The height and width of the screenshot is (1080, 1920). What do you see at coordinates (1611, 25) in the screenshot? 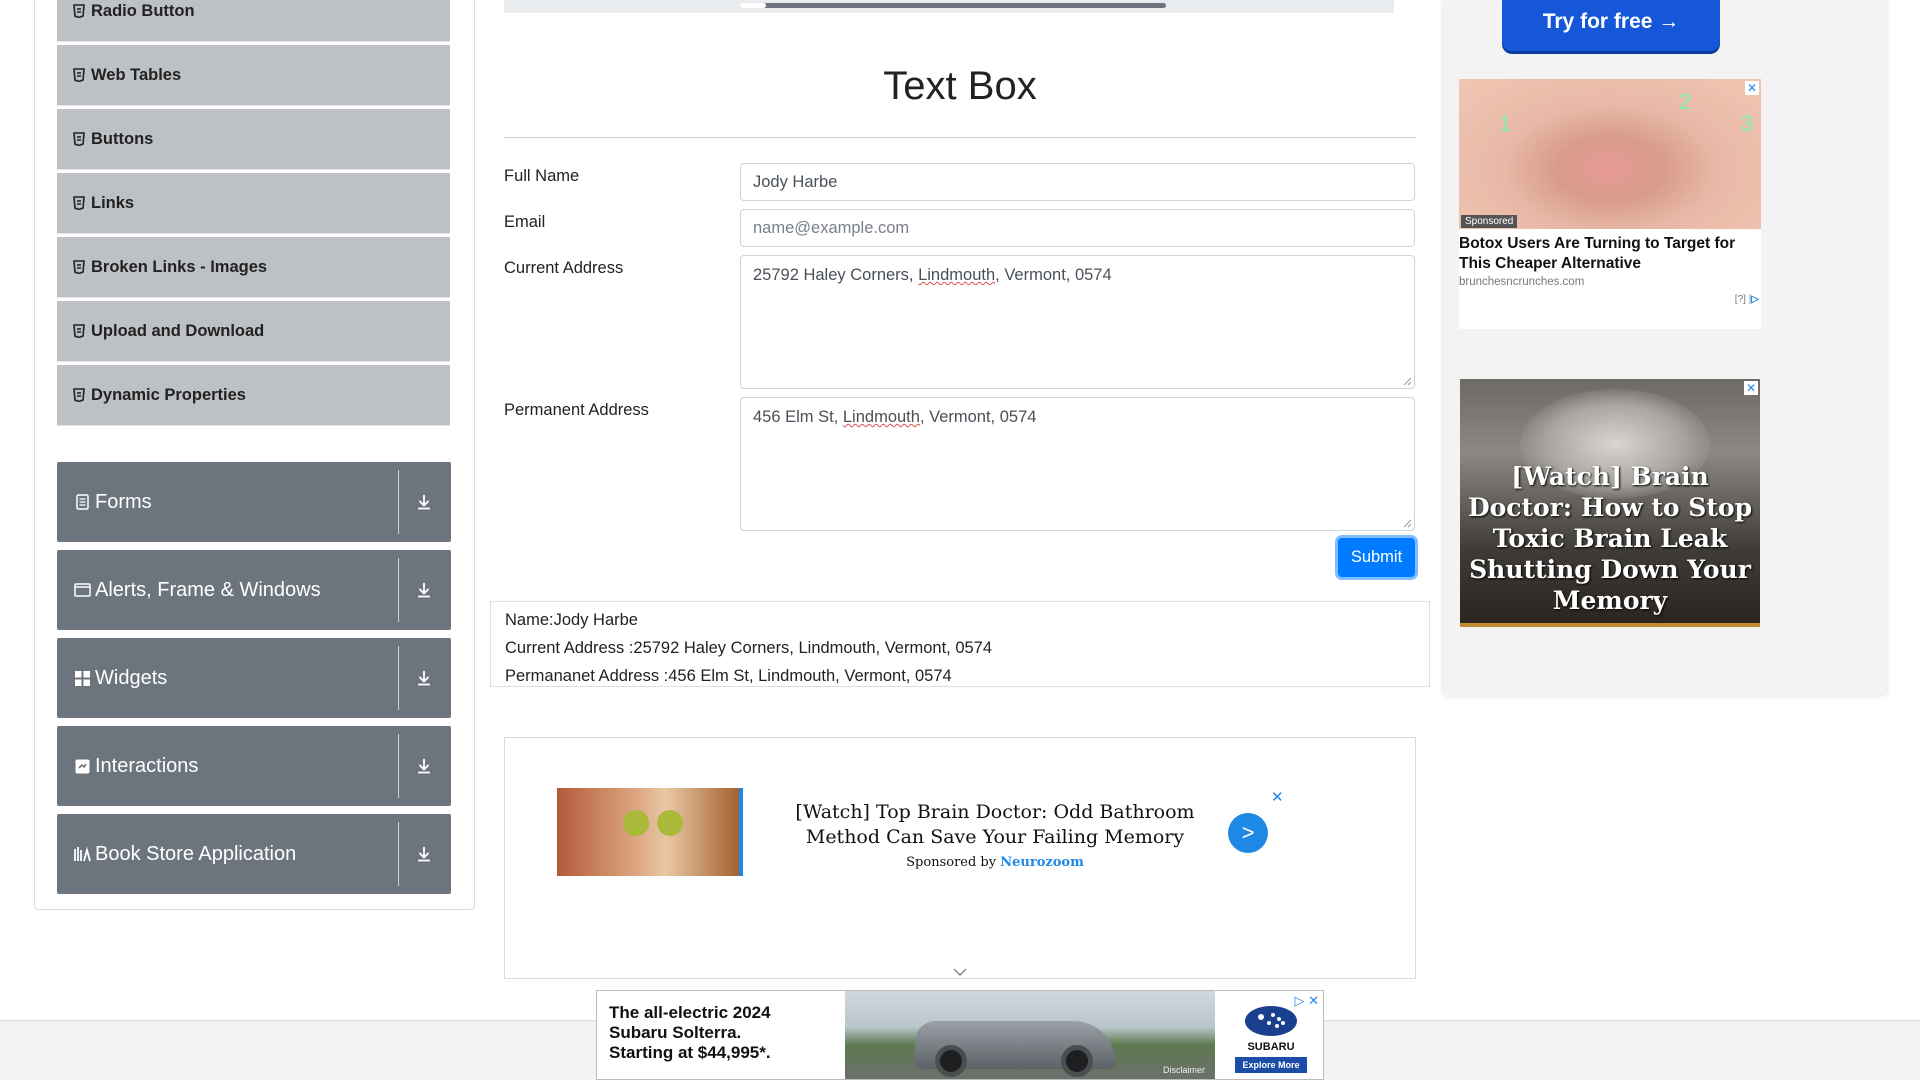
I see `try-for-free-button: Try for free →` at bounding box center [1611, 25].